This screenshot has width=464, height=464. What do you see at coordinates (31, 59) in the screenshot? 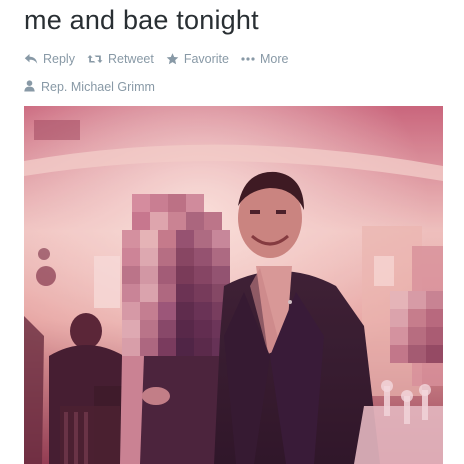
I see `reply-icon` at bounding box center [31, 59].